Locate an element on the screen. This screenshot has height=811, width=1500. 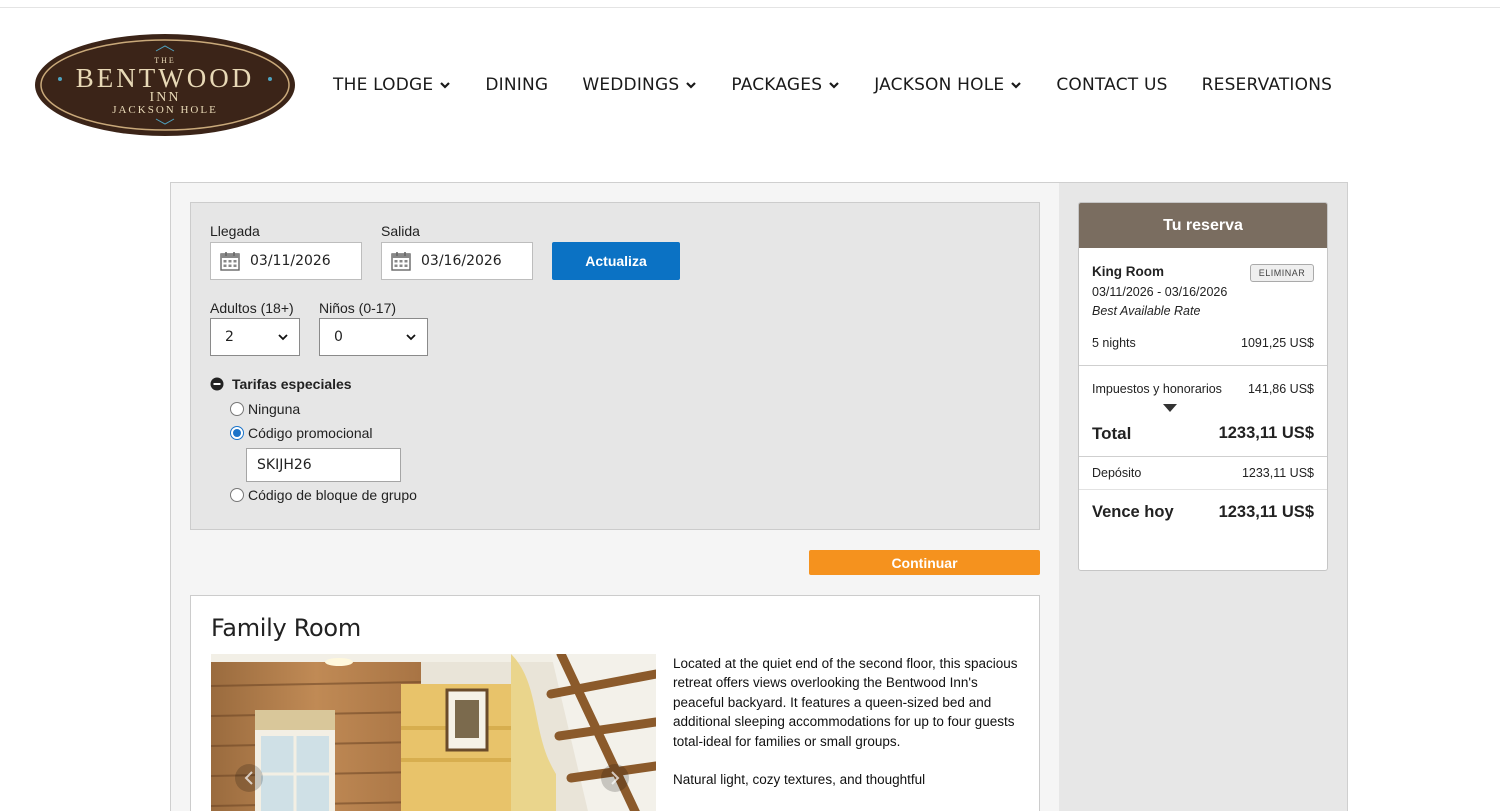
summary-rate: Best Available Rate is located at coordinates (1146, 311).